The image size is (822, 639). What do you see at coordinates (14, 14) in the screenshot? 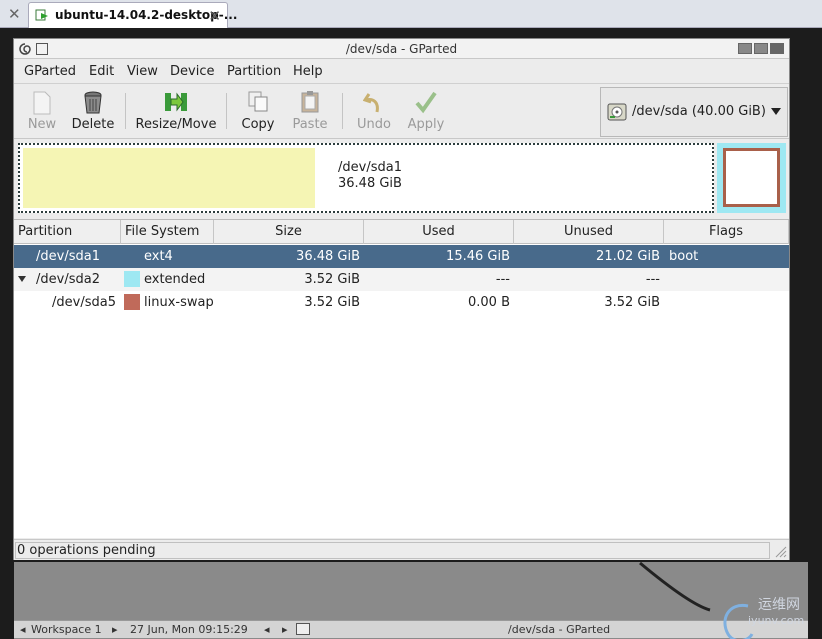
I see `host-close-icon: ✕` at bounding box center [14, 14].